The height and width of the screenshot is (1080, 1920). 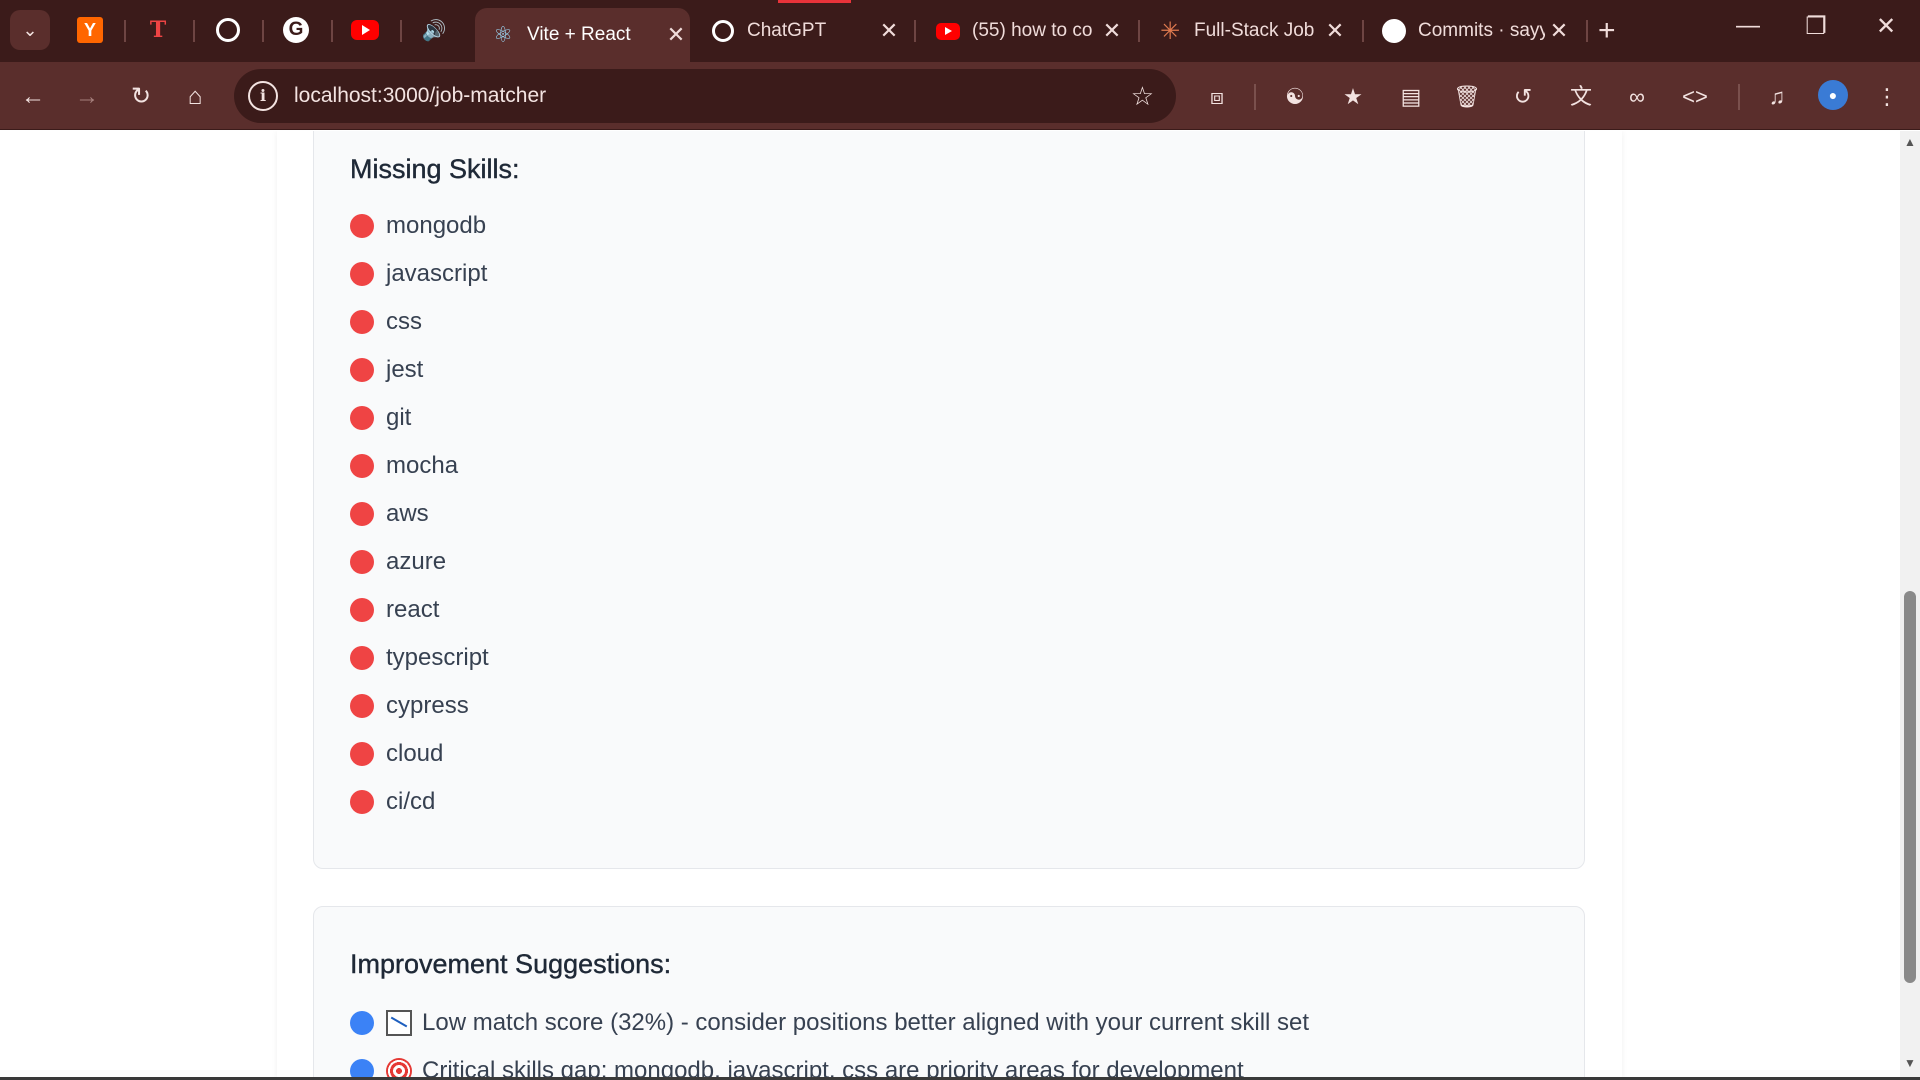 I want to click on home-icon: ⌂, so click(x=195, y=96).